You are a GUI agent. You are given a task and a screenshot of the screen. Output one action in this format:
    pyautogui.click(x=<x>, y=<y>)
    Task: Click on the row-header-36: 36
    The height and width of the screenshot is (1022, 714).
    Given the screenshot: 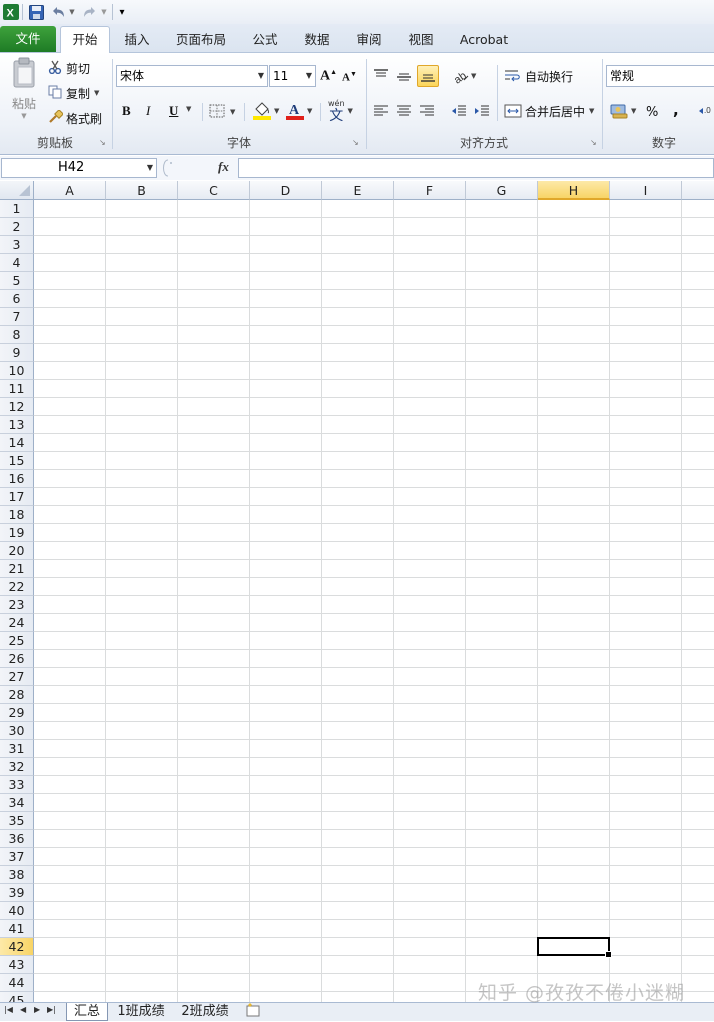 What is the action you would take?
    pyautogui.click(x=17, y=839)
    